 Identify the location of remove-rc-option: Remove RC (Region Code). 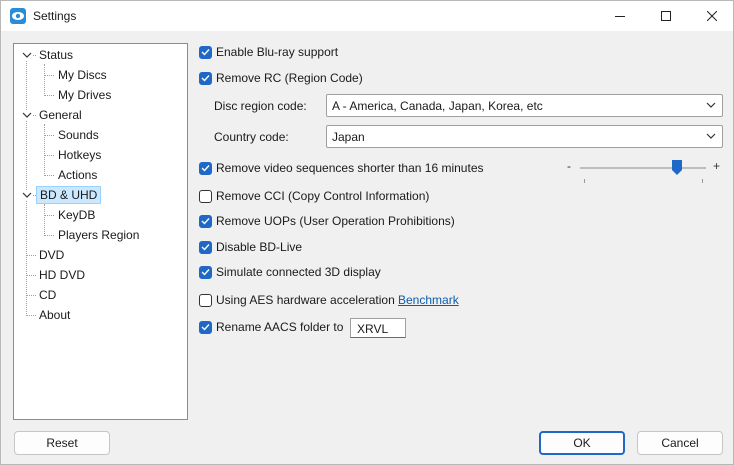
(281, 78).